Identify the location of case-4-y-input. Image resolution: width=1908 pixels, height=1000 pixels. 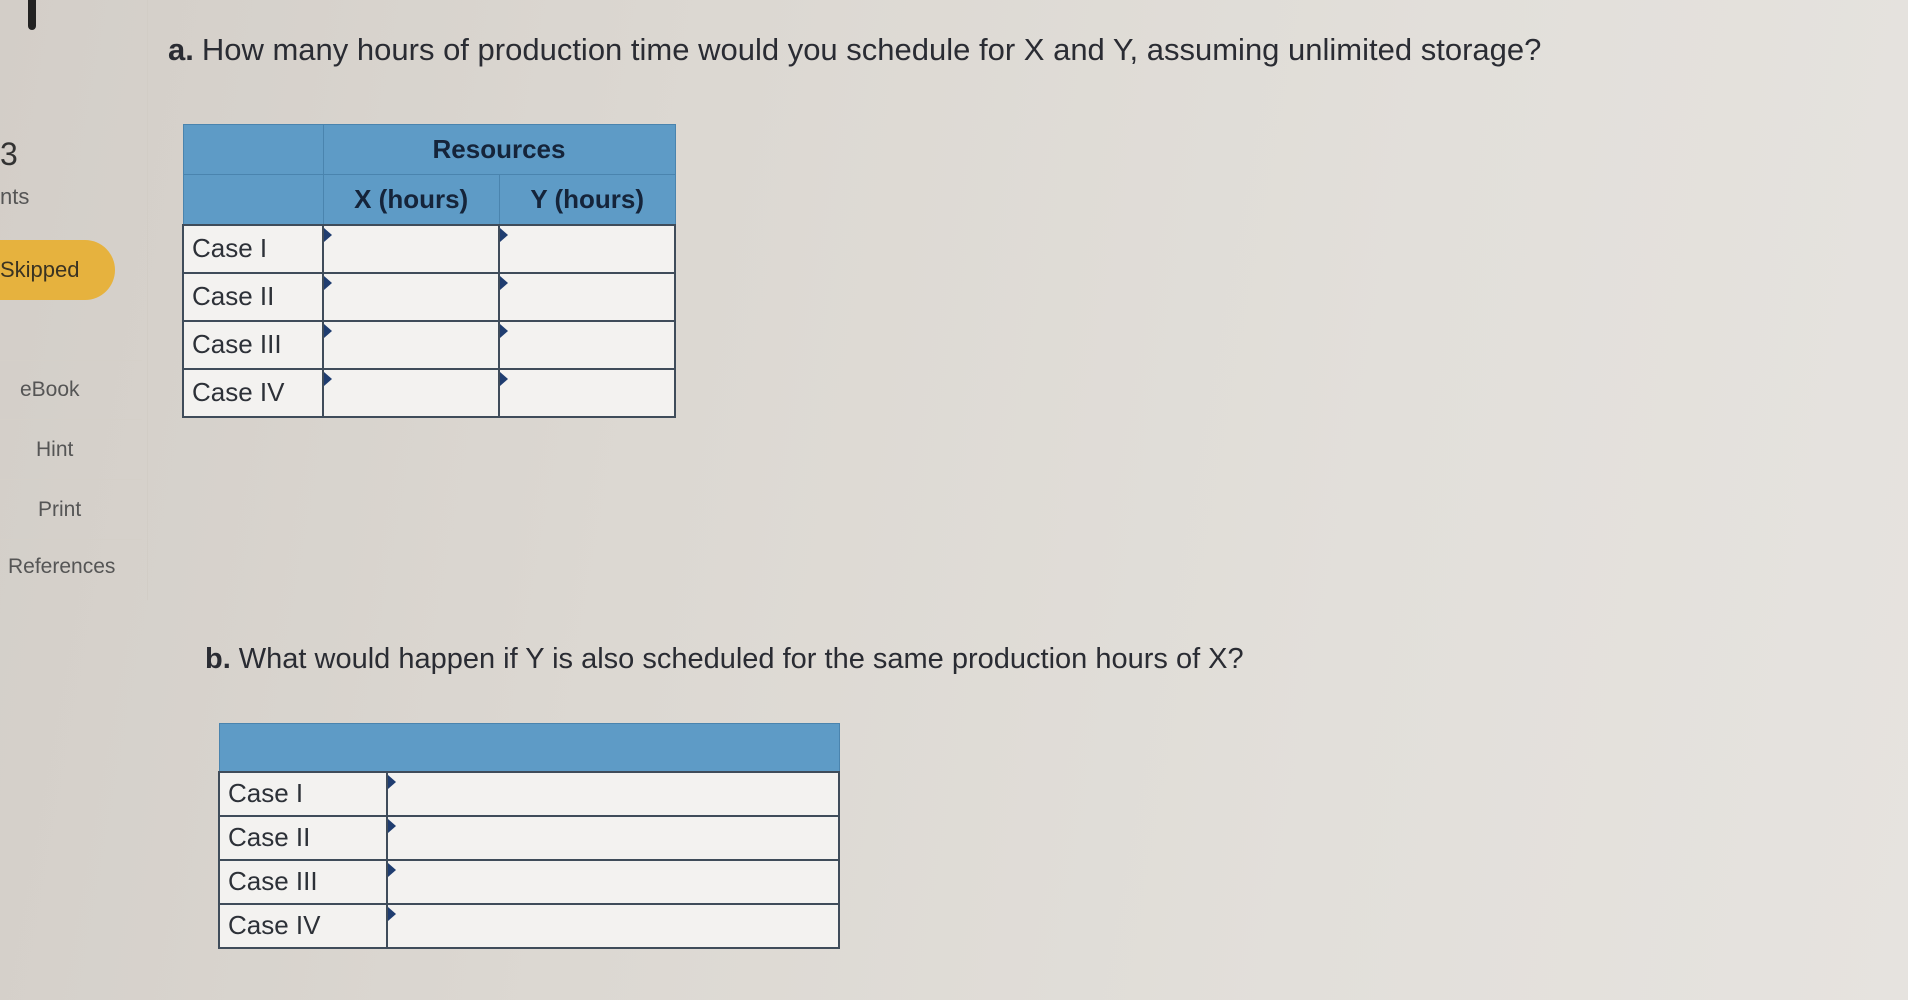
(587, 392).